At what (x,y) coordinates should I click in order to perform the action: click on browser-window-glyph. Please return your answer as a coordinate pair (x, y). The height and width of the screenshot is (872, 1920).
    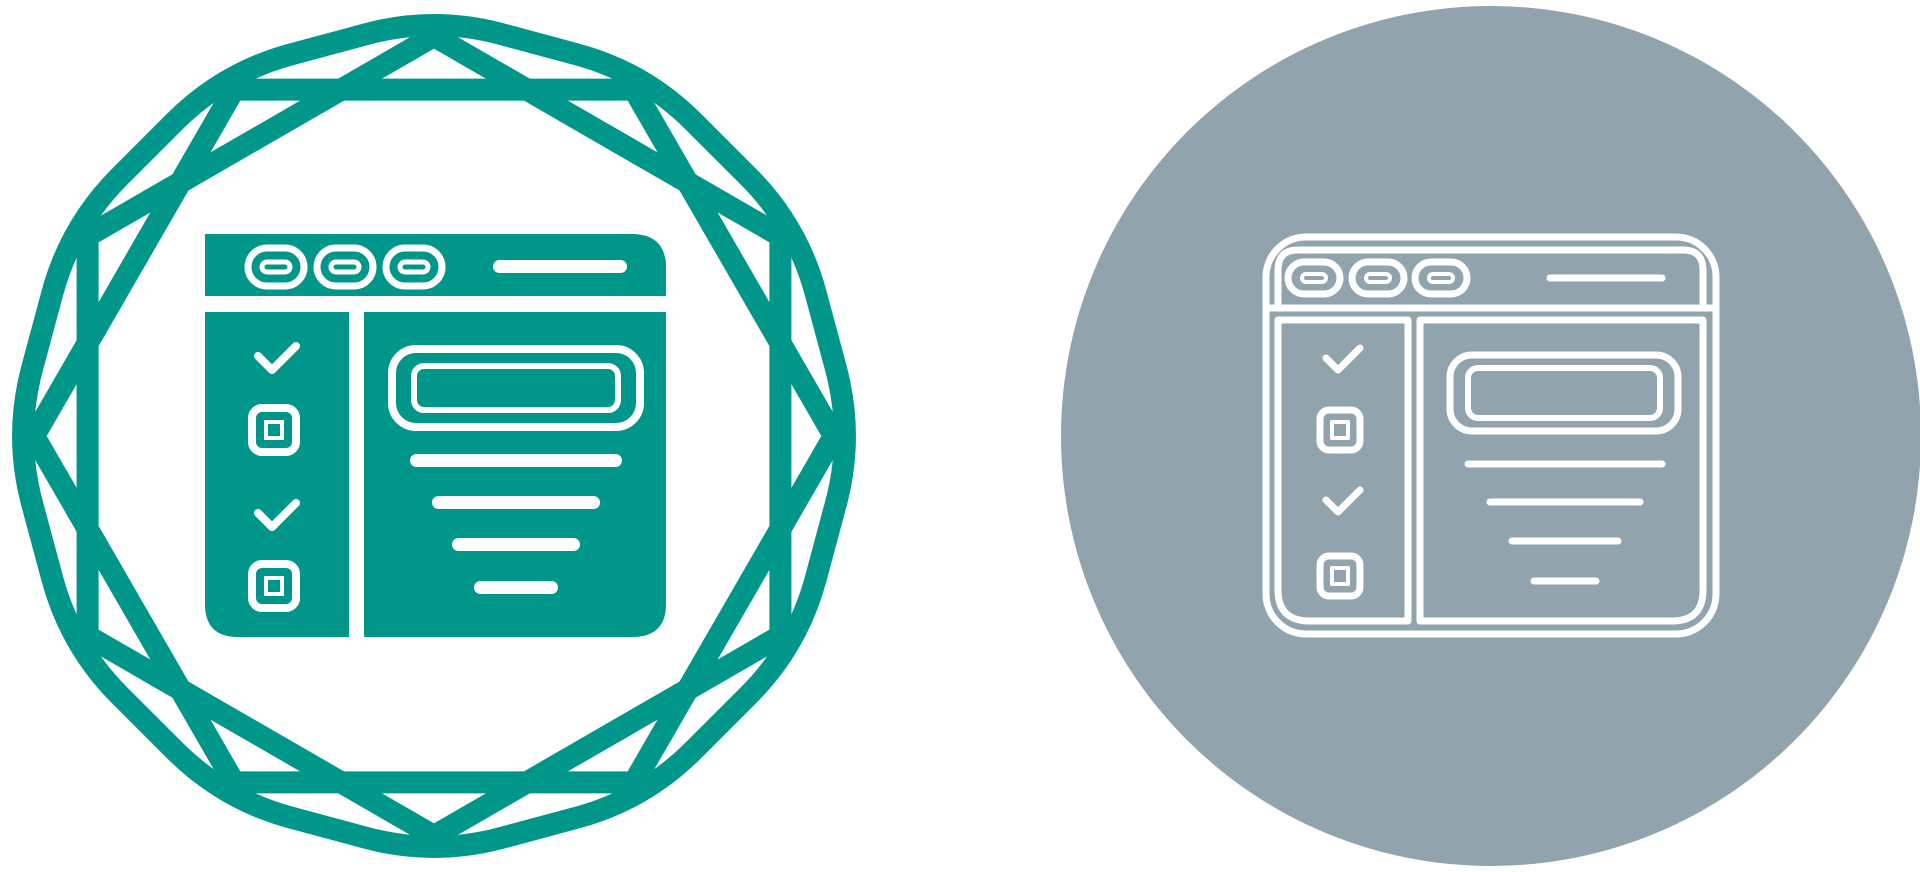
    Looking at the image, I should click on (435, 435).